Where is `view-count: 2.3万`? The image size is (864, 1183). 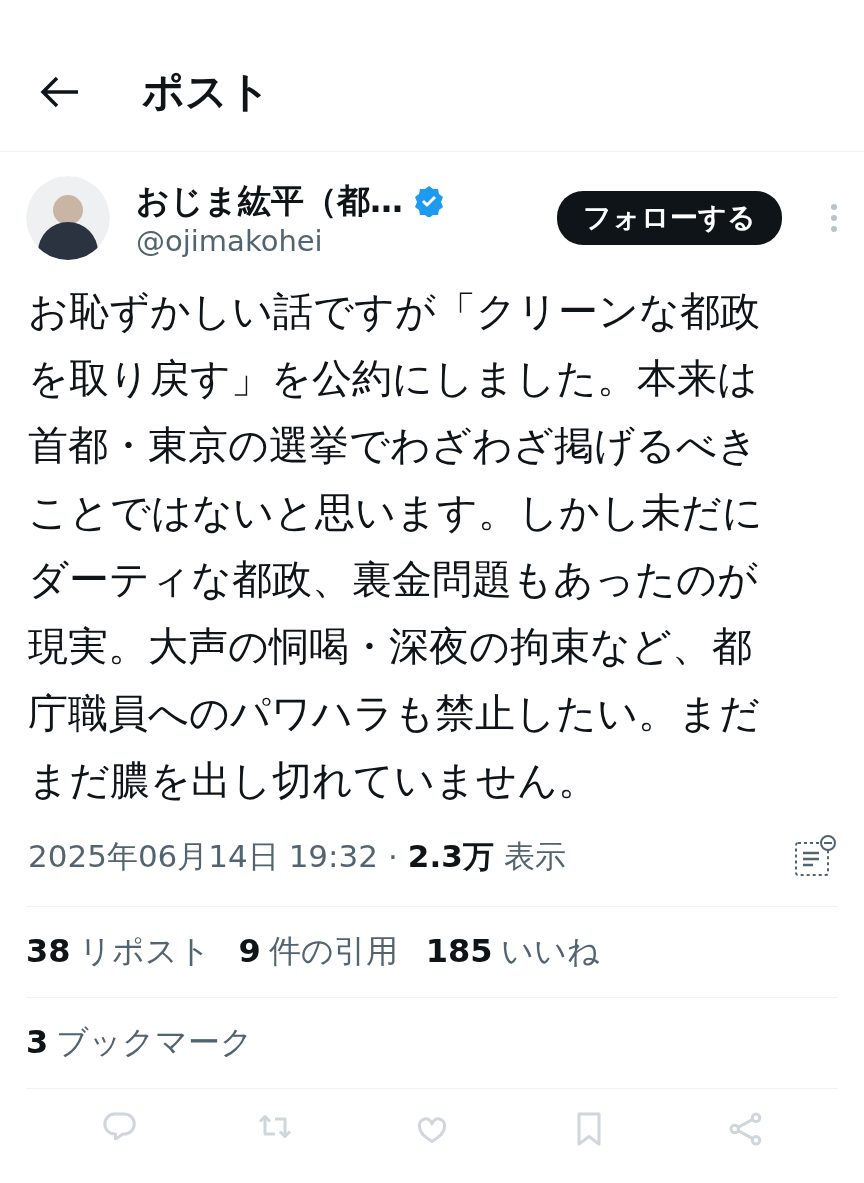 view-count: 2.3万 is located at coordinates (450, 856).